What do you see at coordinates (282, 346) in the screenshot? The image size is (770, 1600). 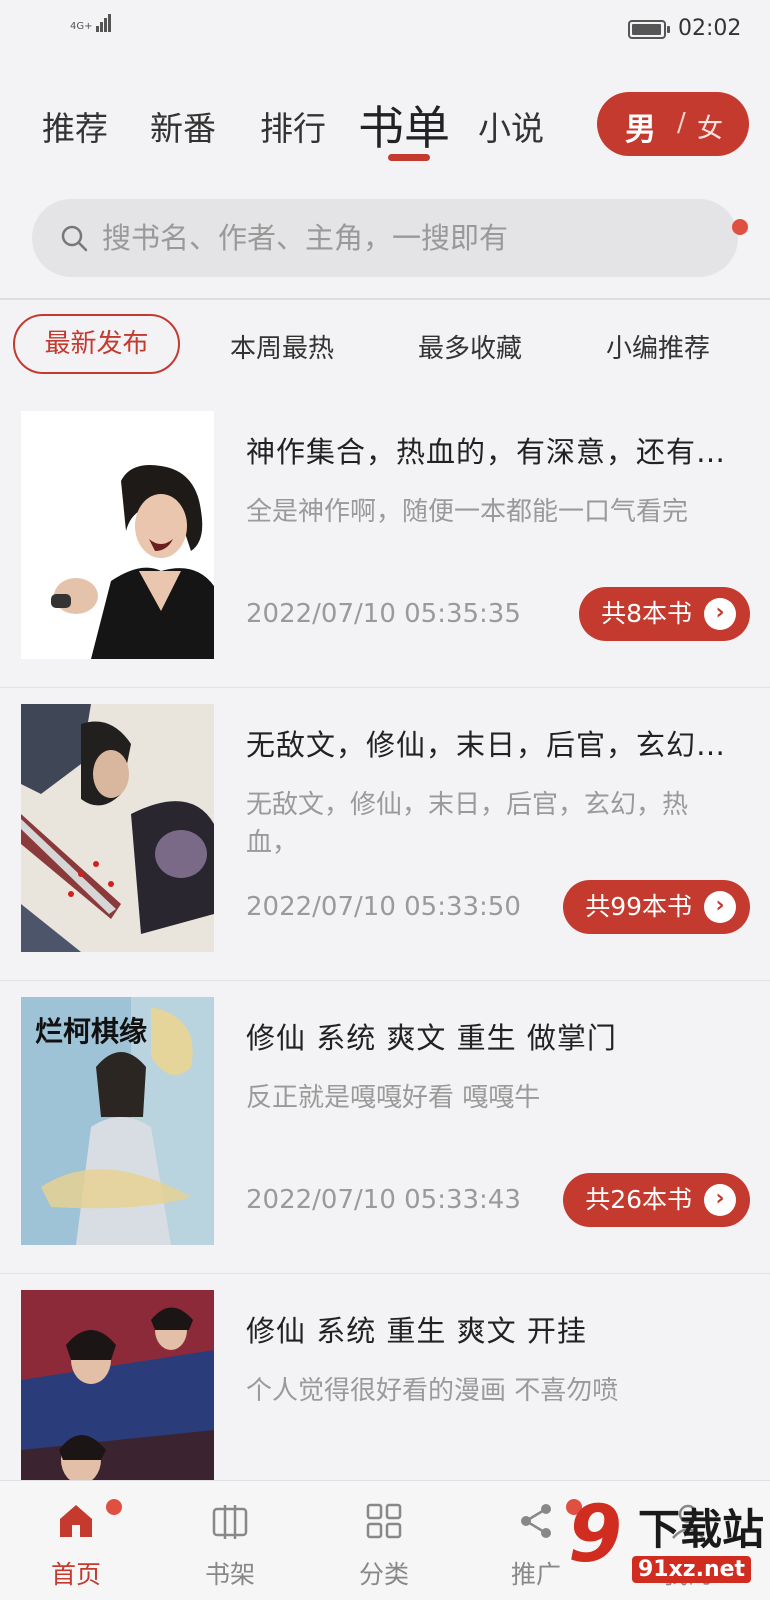 I see `filter-weekly-hot: 本周最热` at bounding box center [282, 346].